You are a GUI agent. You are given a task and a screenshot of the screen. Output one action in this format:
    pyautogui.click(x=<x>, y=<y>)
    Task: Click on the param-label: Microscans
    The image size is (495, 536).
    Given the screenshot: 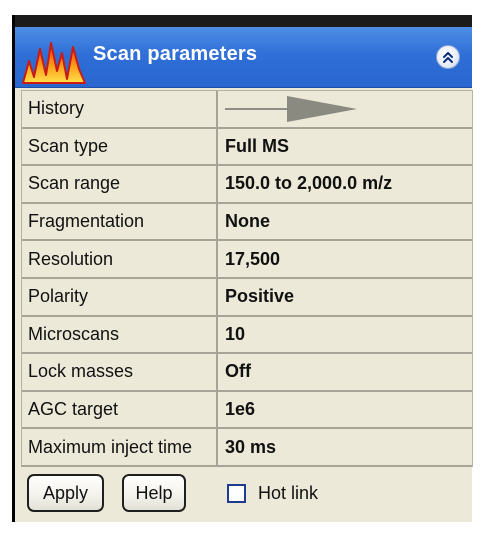 What is the action you would take?
    pyautogui.click(x=120, y=334)
    